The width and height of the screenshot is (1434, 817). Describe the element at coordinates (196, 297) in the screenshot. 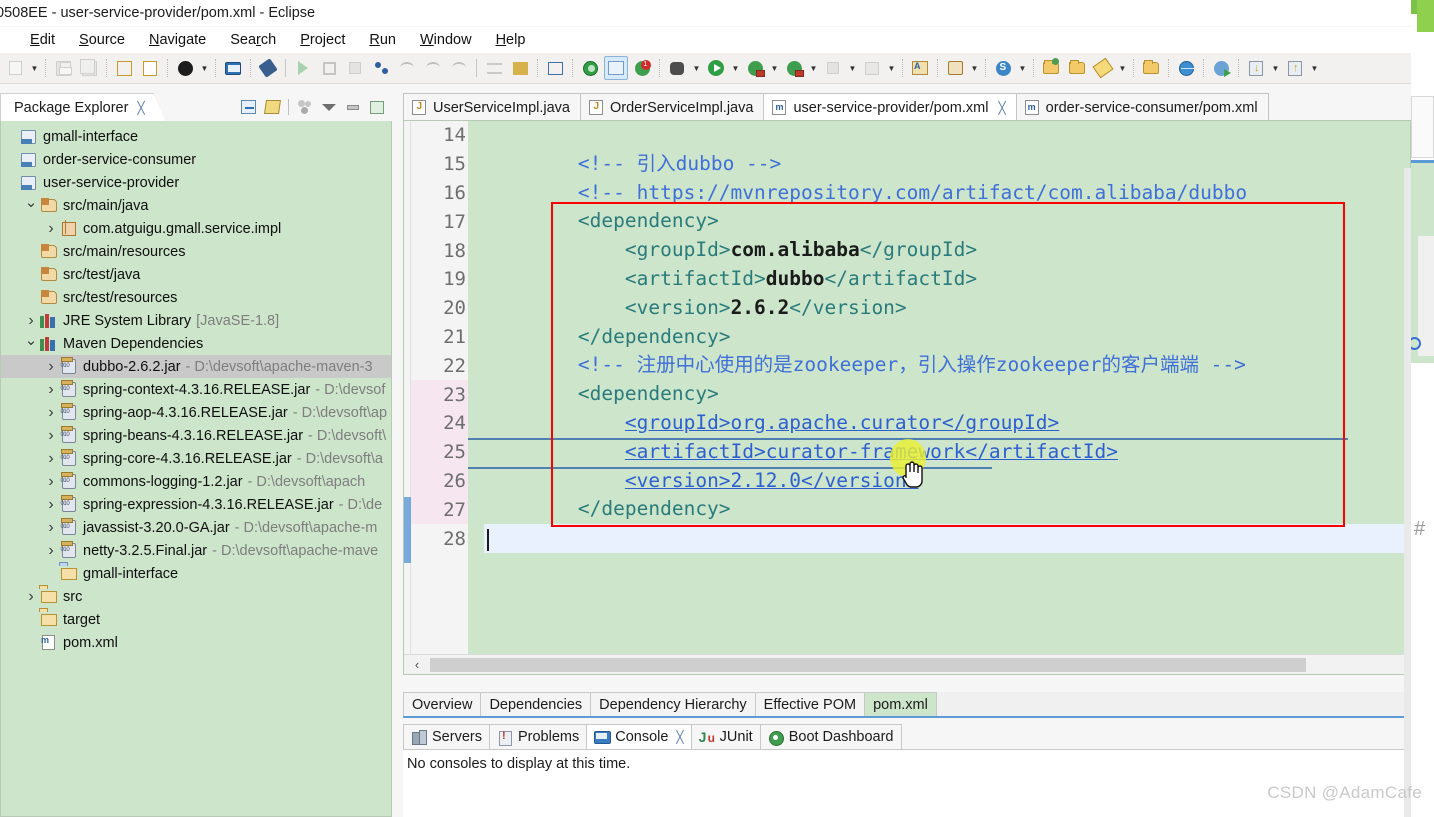

I see `tree-item: src/test/resources` at that location.